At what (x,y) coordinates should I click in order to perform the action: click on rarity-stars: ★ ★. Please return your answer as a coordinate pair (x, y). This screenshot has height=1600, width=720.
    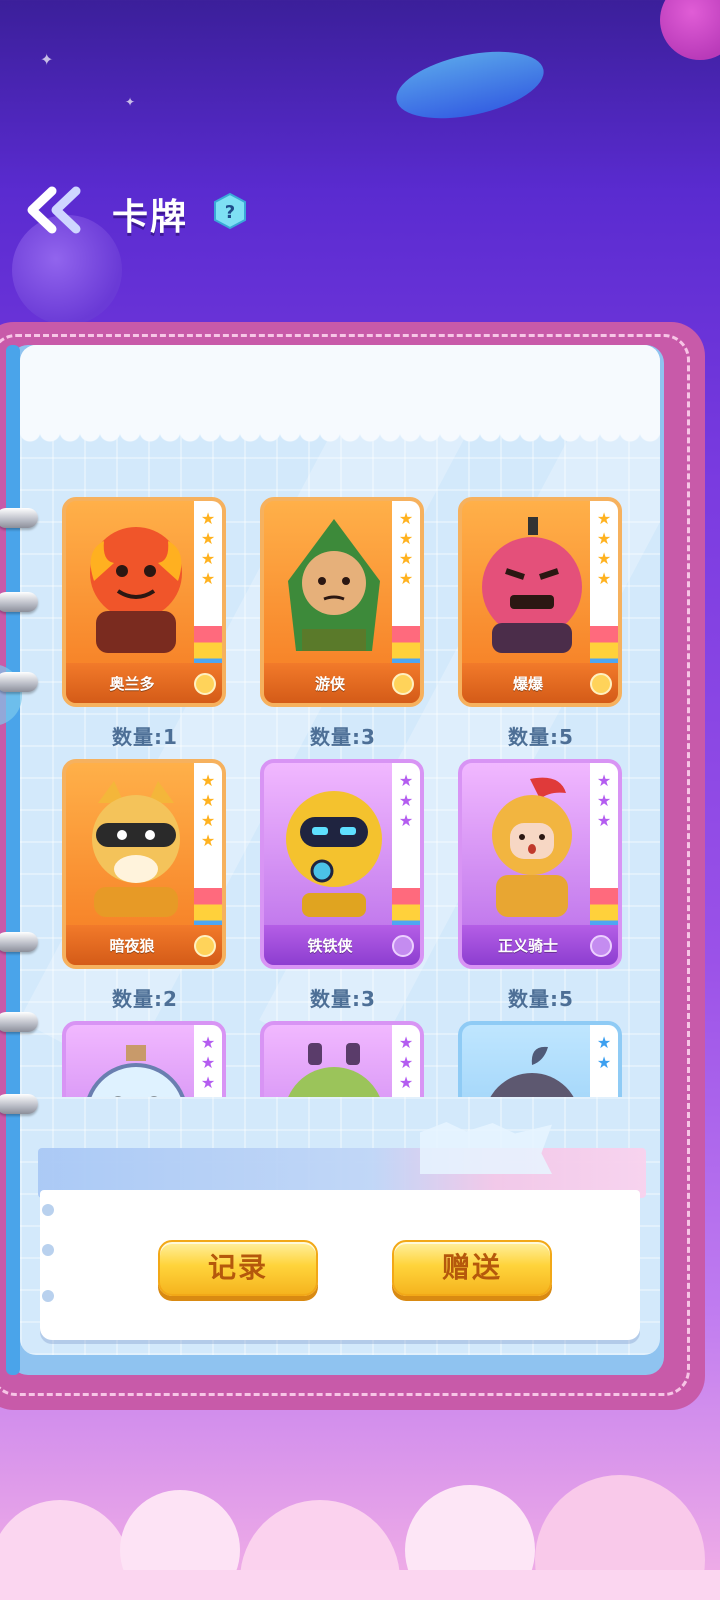
    Looking at the image, I should click on (604, 1052).